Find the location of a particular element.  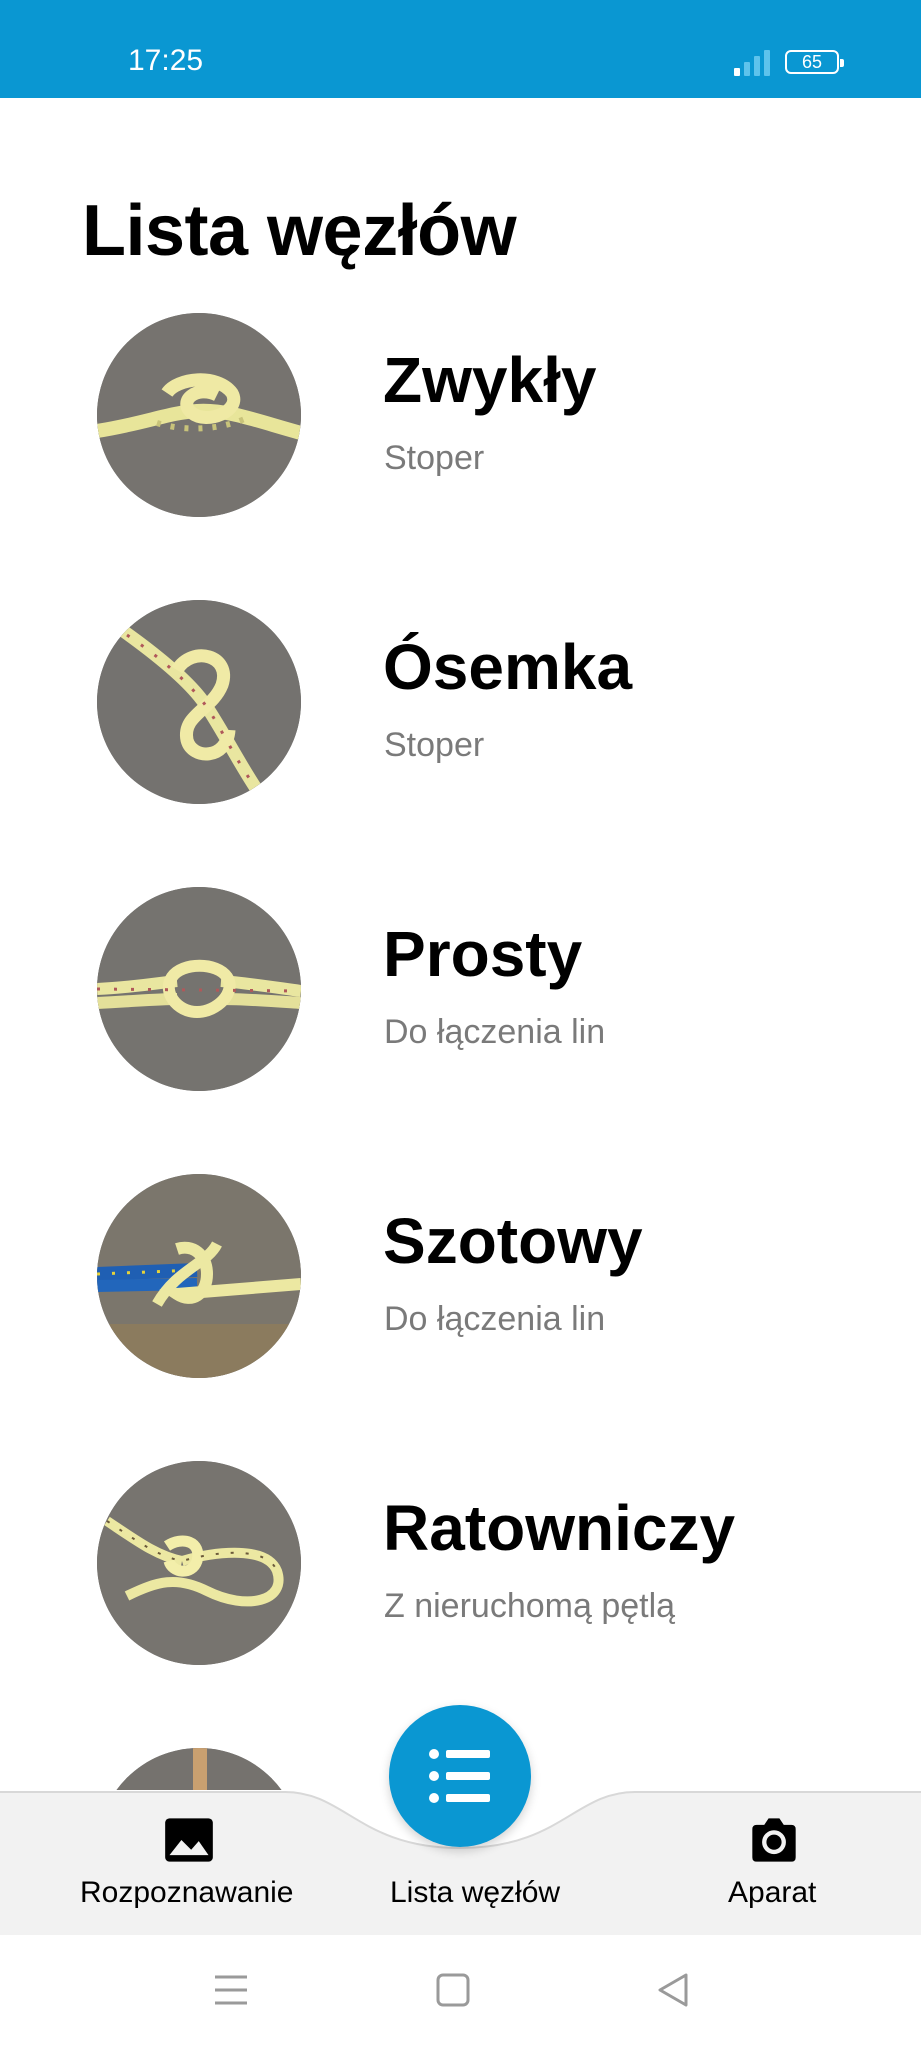

page-title: Lista węzłów is located at coordinates (299, 231).